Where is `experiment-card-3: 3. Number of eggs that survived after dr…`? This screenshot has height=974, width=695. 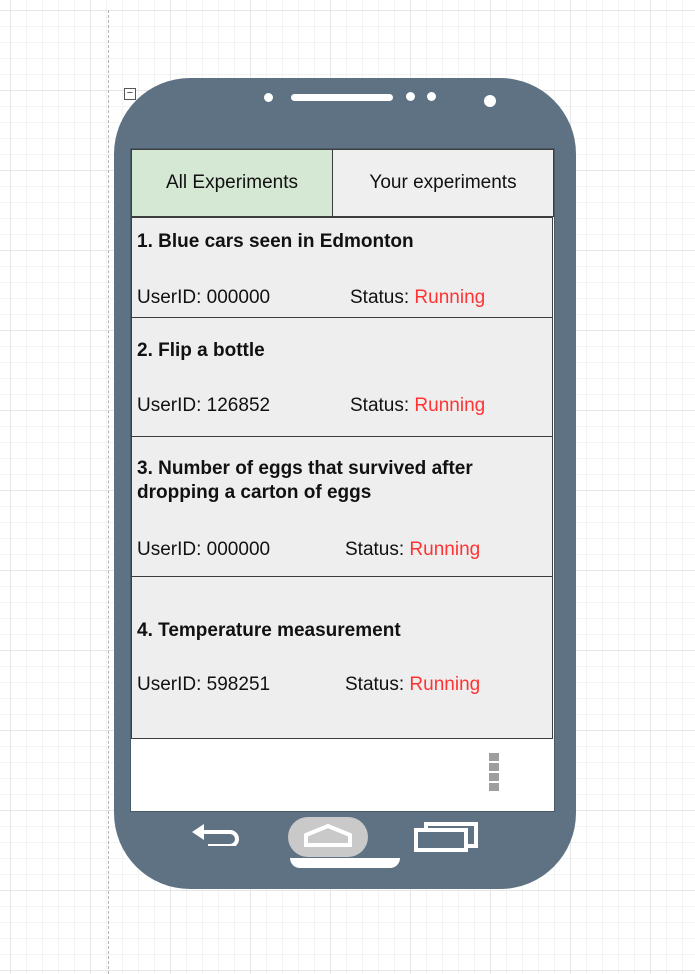
experiment-card-3: 3. Number of eggs that survived after dr… is located at coordinates (342, 506).